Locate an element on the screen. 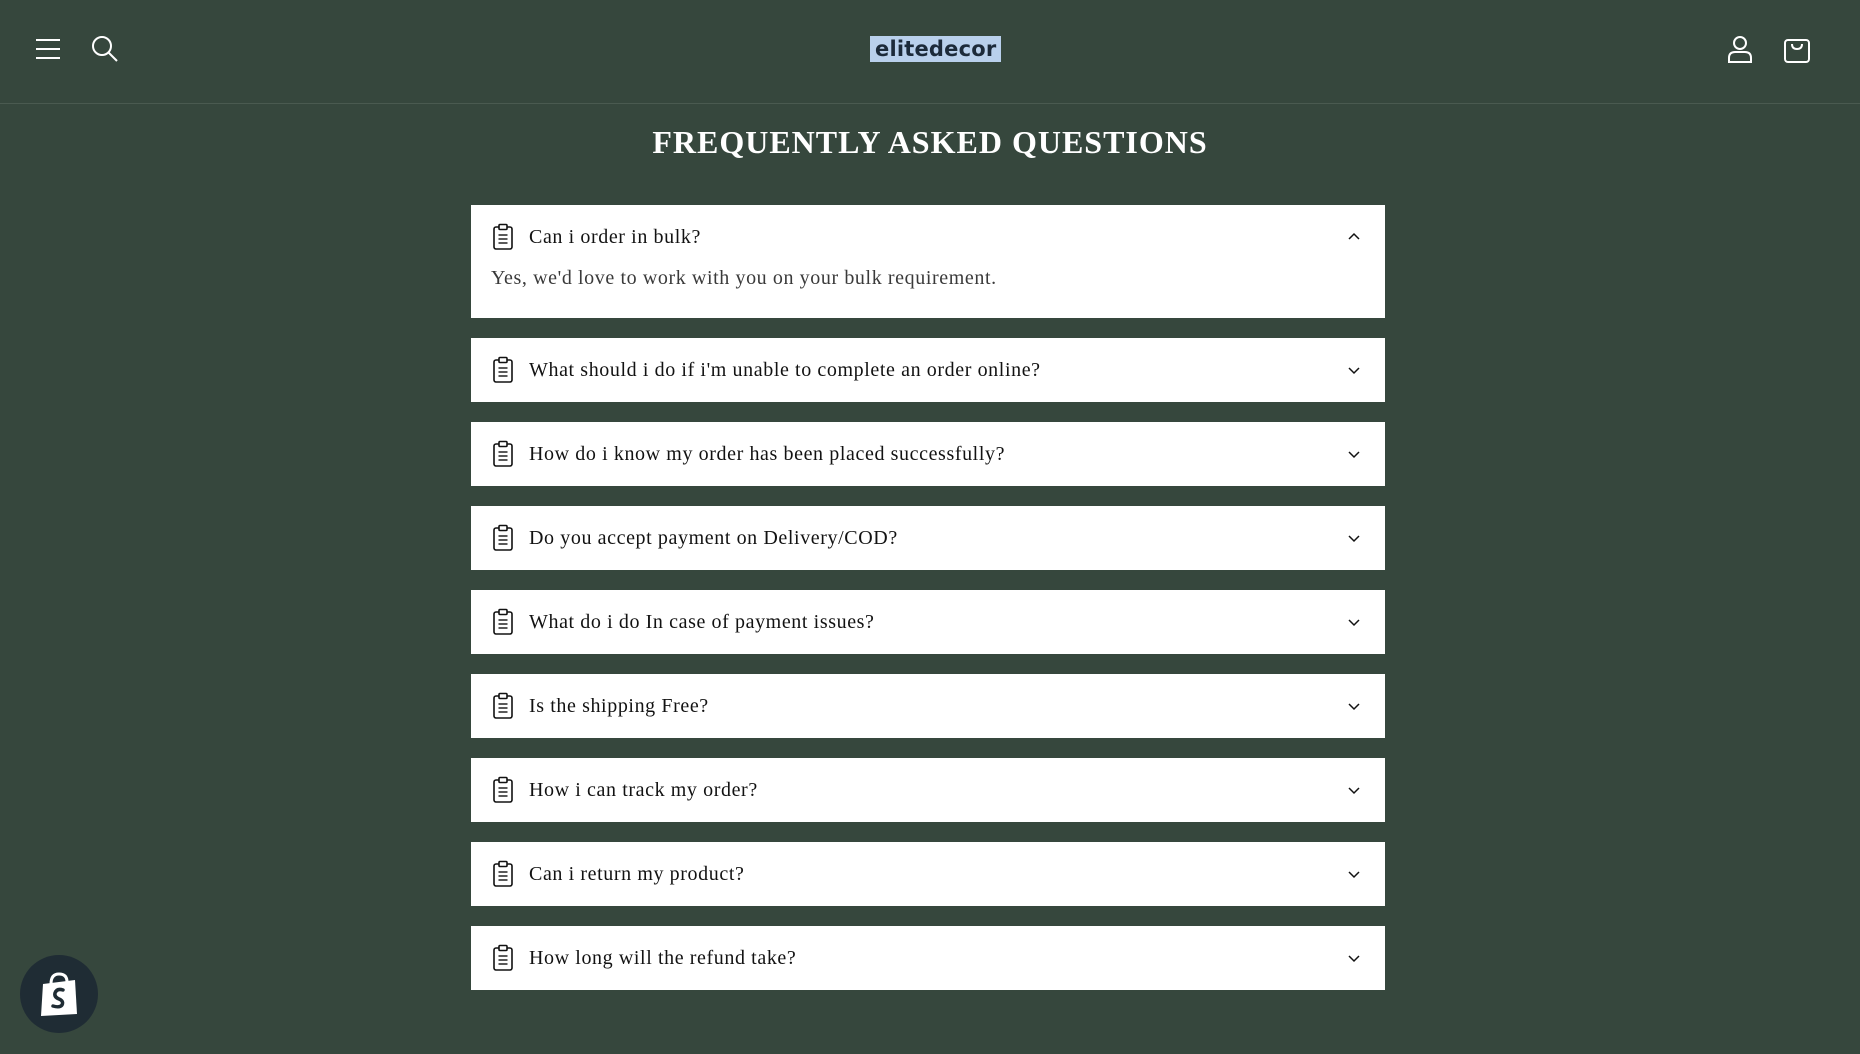  account-button is located at coordinates (1740, 49).